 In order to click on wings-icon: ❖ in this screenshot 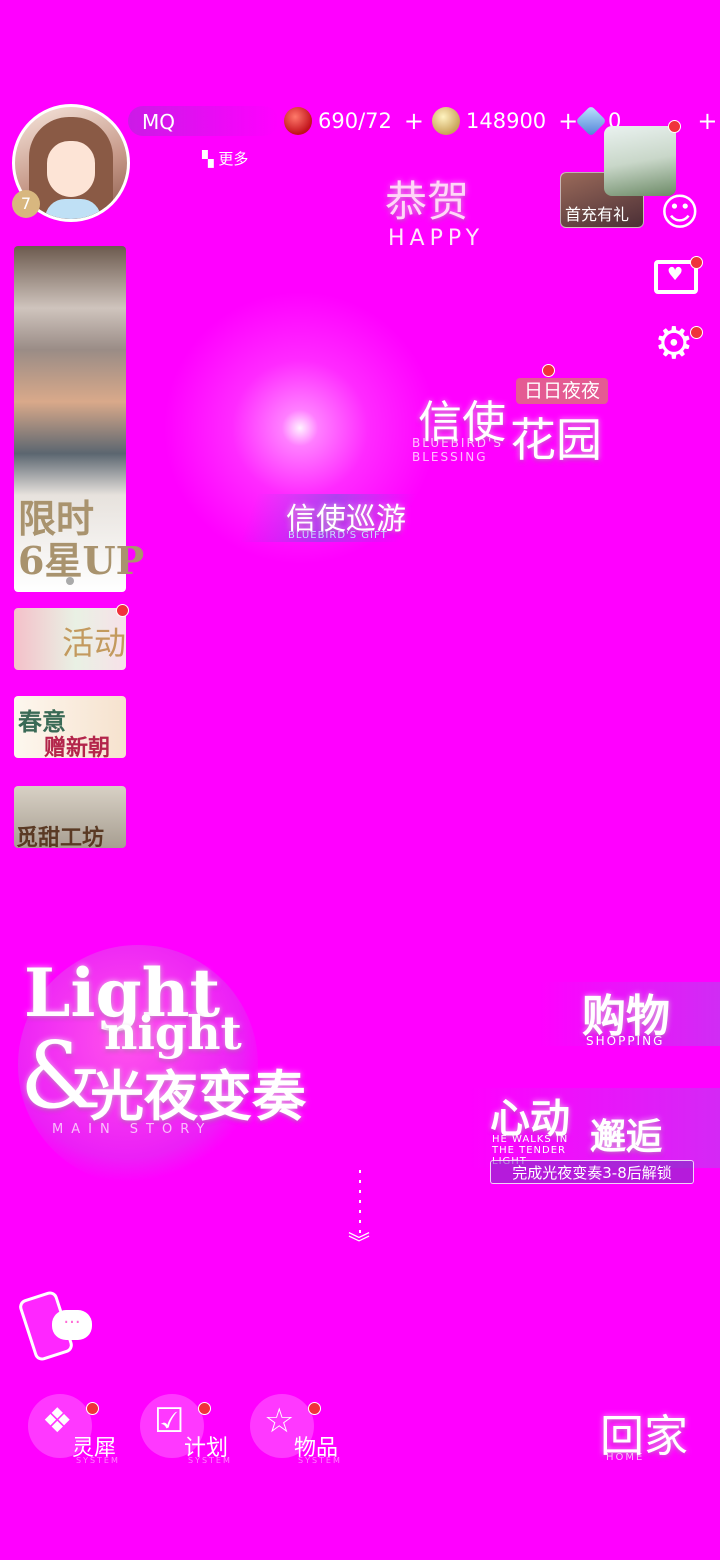, I will do `click(57, 1421)`.